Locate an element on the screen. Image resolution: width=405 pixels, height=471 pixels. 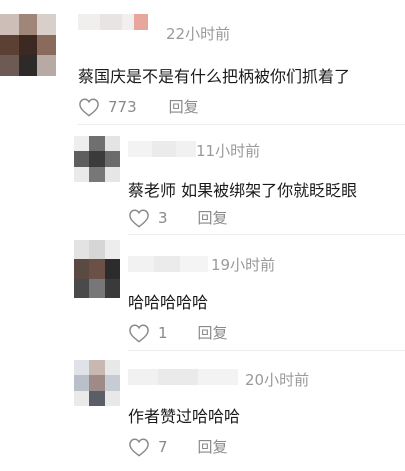
comment-time: 22小时前 is located at coordinates (198, 34).